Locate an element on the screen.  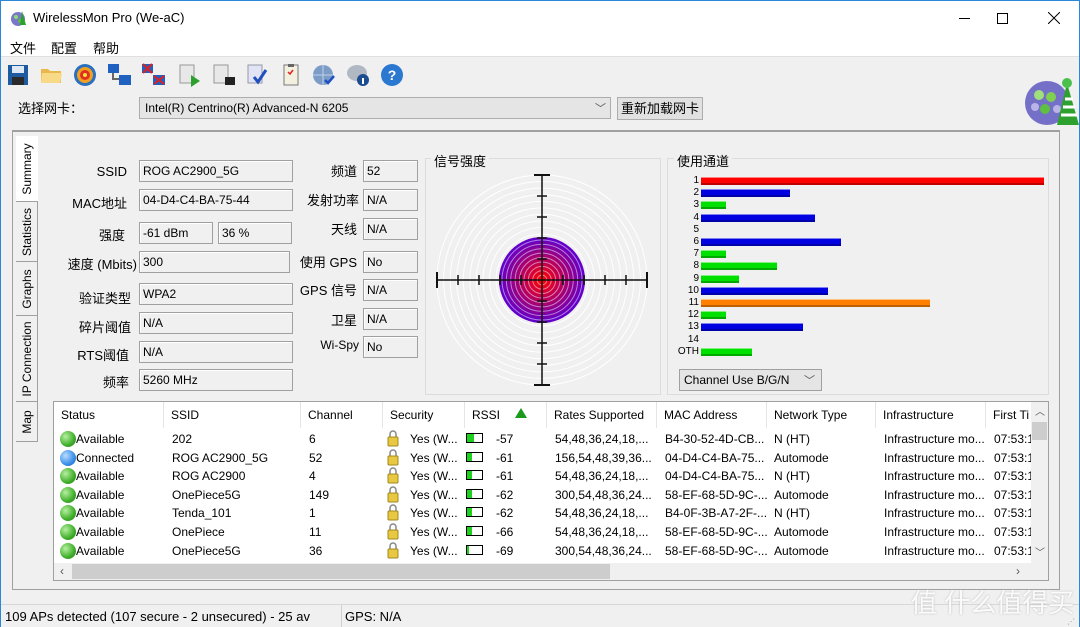
satellite-field: N/A is located at coordinates (390, 319).